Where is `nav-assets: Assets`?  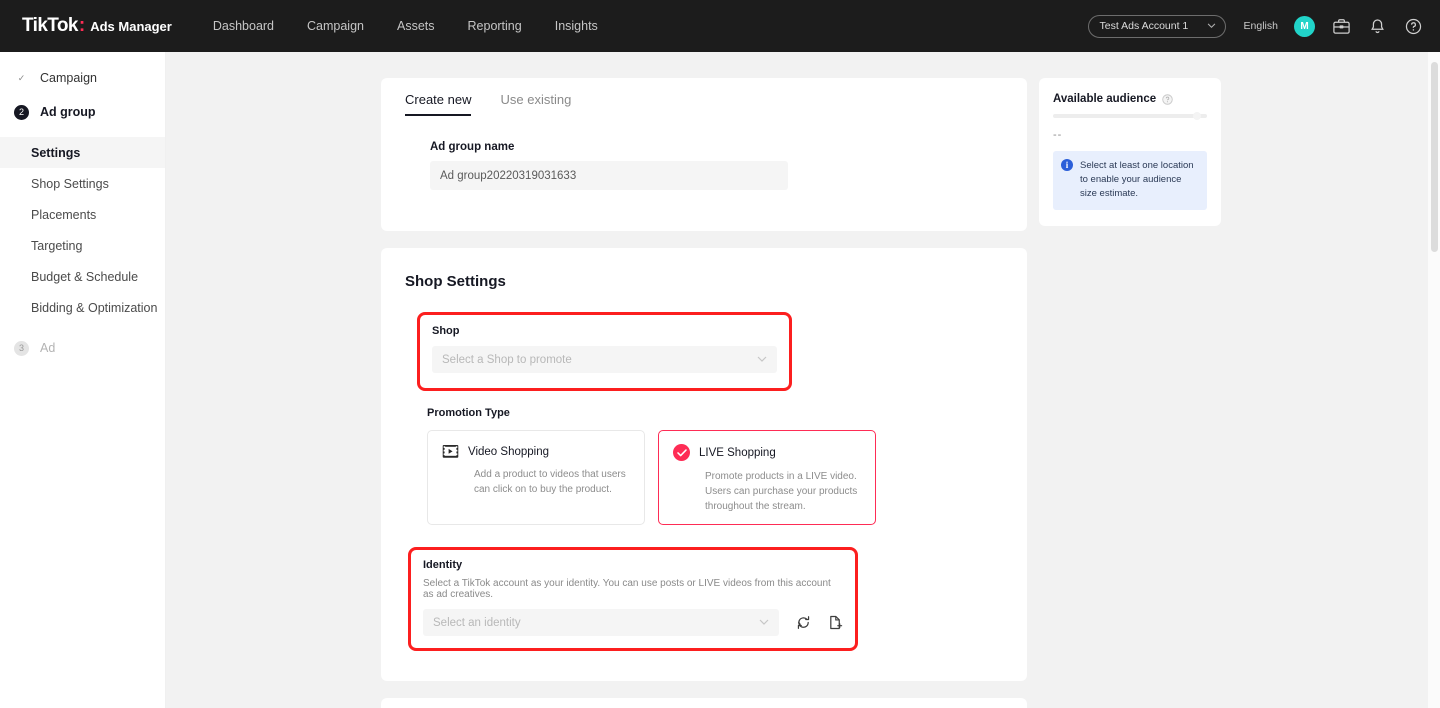 nav-assets: Assets is located at coordinates (416, 26).